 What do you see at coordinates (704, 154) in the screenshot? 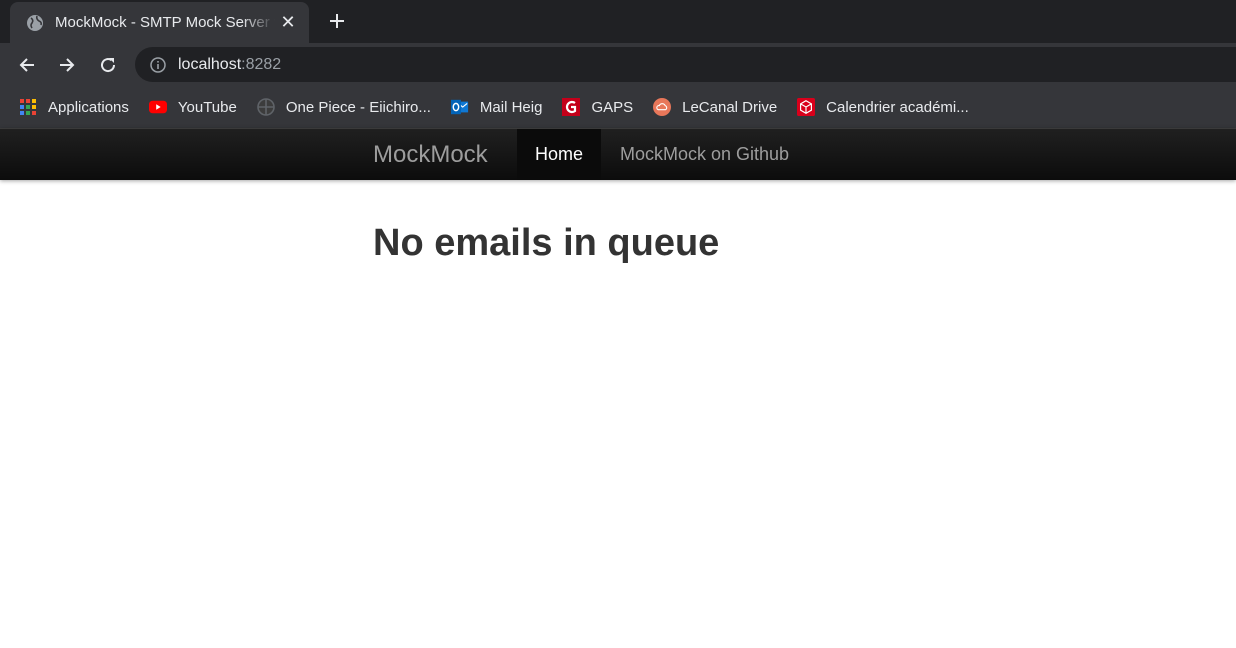
I see `nav-github-link: MockMock on Github` at bounding box center [704, 154].